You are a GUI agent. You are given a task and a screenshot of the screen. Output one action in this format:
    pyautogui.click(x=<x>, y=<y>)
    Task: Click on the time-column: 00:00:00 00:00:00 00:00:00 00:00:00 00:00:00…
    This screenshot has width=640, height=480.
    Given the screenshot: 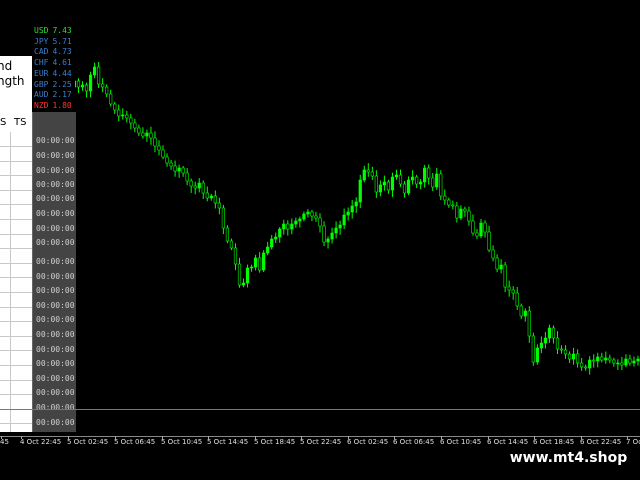 What is the action you would take?
    pyautogui.click(x=54, y=272)
    